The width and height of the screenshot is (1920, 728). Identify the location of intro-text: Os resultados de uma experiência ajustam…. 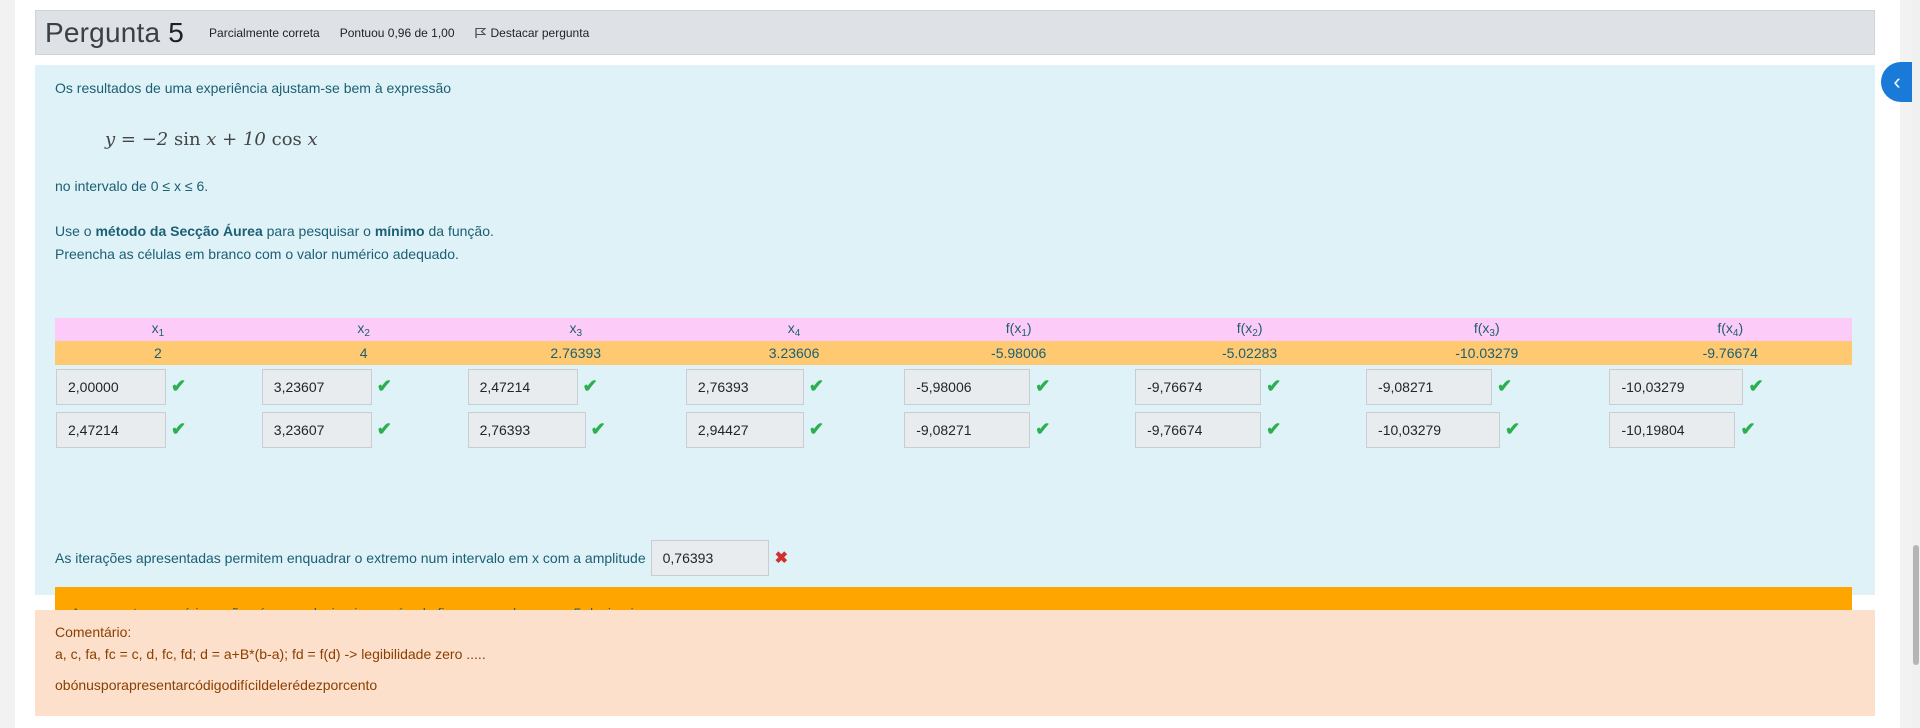
(253, 88).